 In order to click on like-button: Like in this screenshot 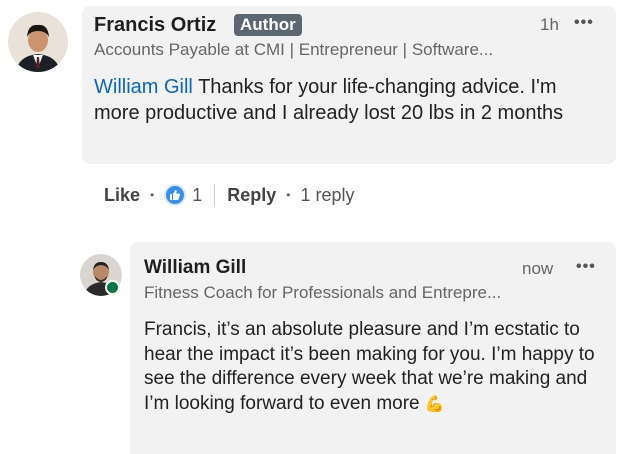, I will do `click(122, 195)`.